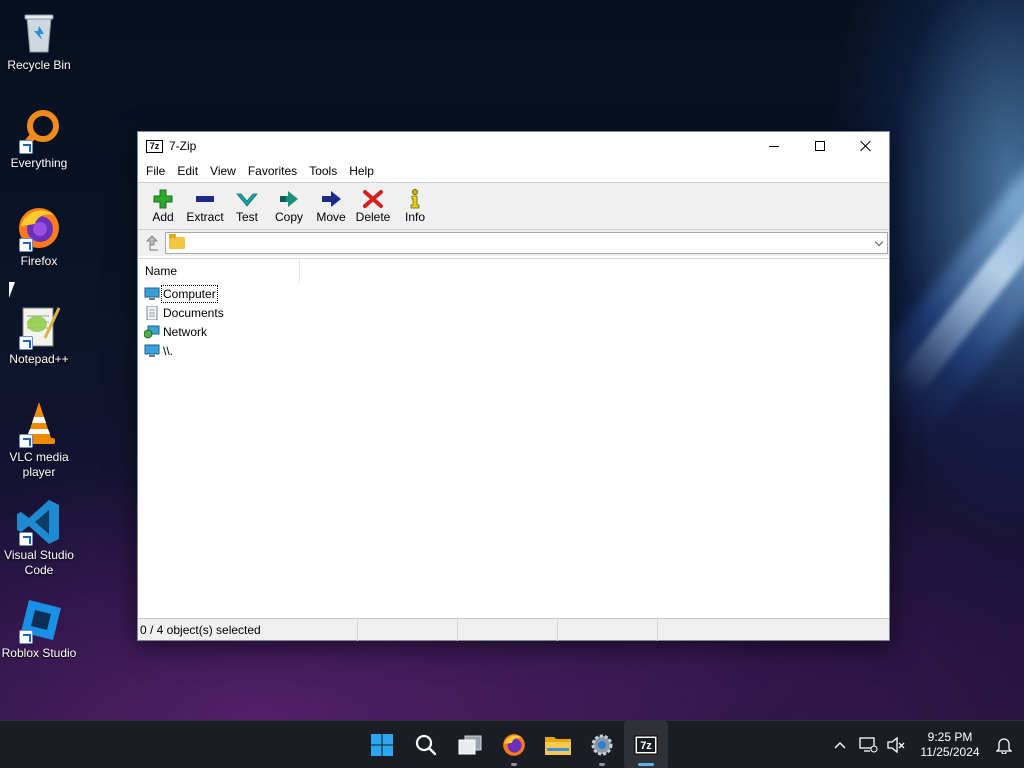  What do you see at coordinates (331, 203) in the screenshot?
I see `move-button: Move` at bounding box center [331, 203].